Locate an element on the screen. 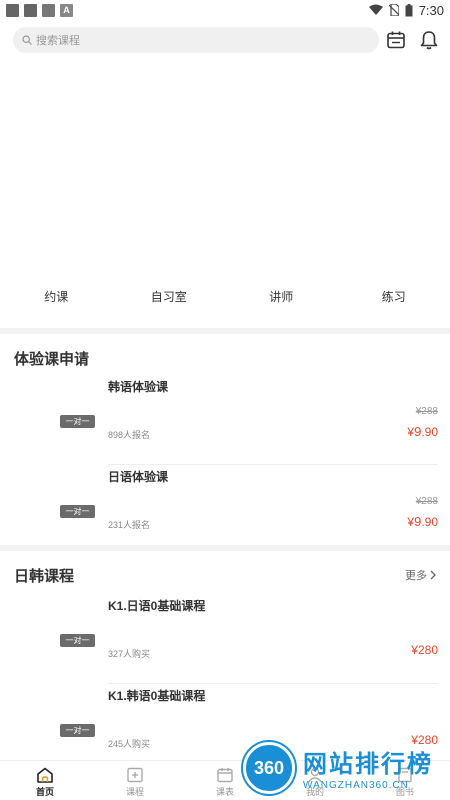 The height and width of the screenshot is (800, 450). status-bar: A 7:30 is located at coordinates (225, 10).